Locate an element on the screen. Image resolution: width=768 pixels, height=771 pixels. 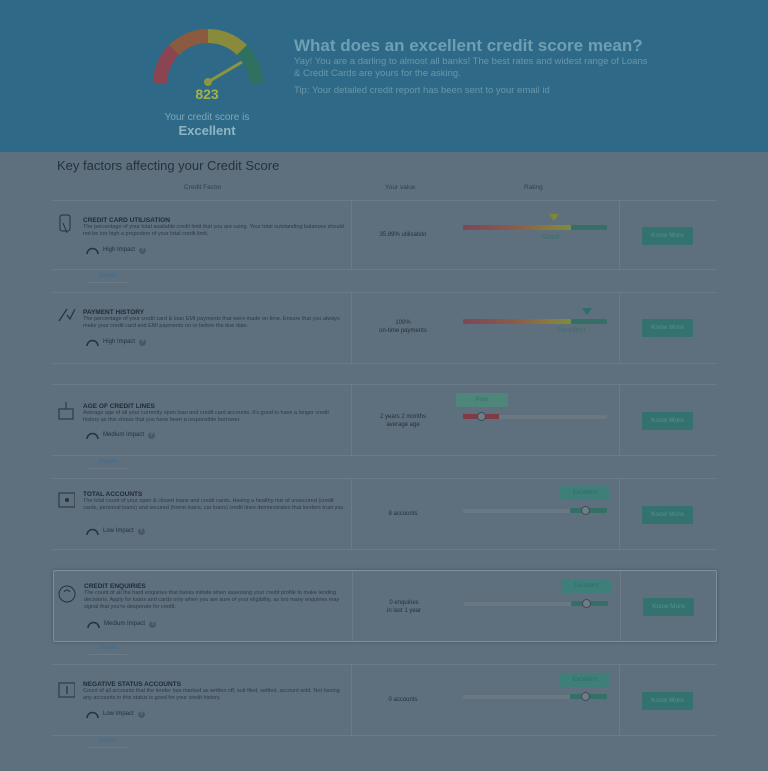
negative-status-icon is located at coordinates (66, 690).